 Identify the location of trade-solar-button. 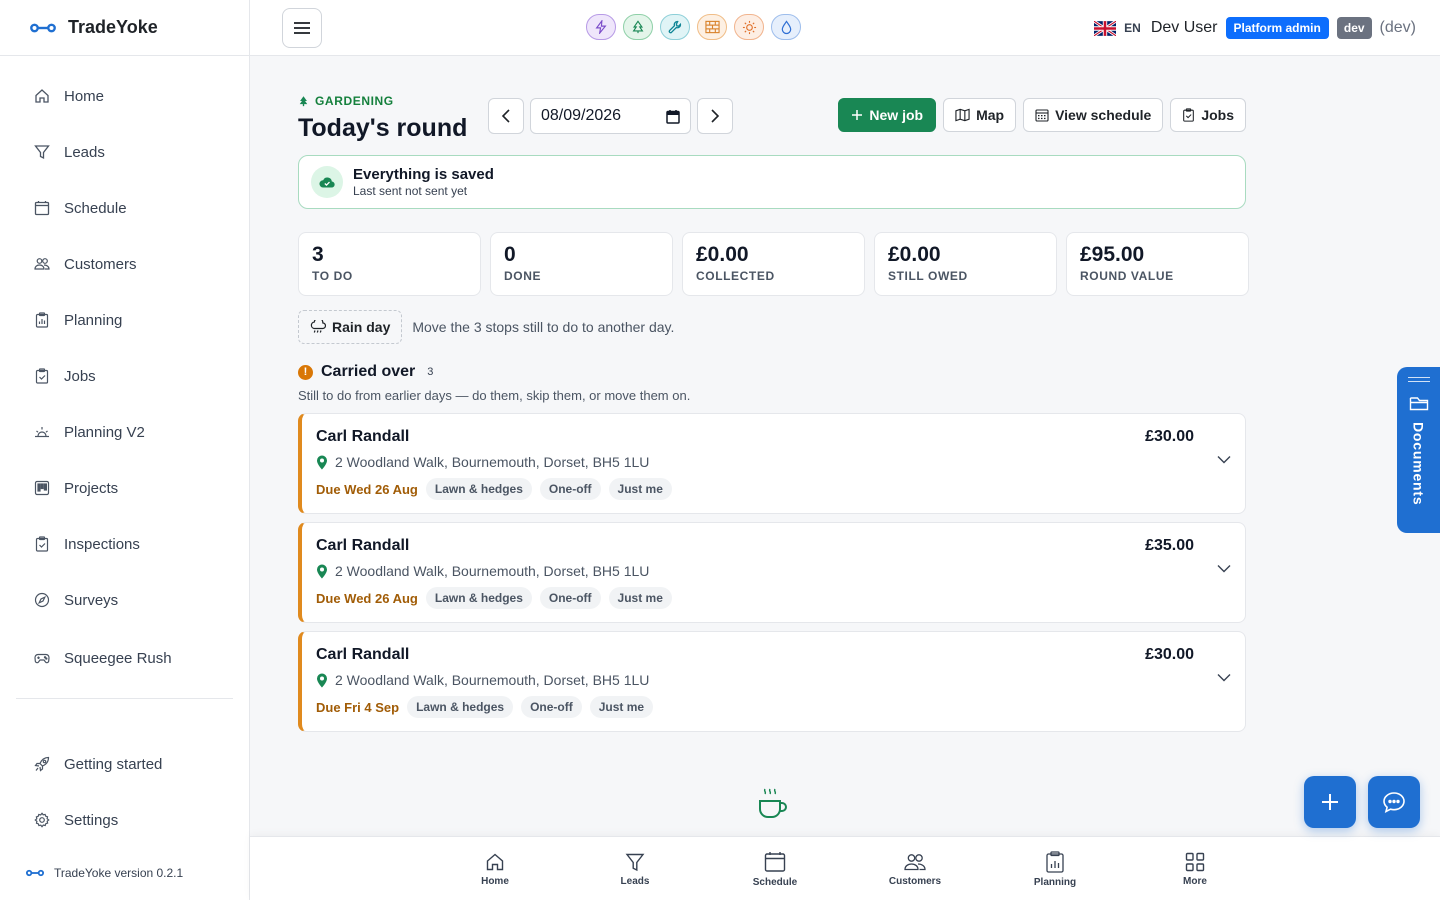
(749, 27).